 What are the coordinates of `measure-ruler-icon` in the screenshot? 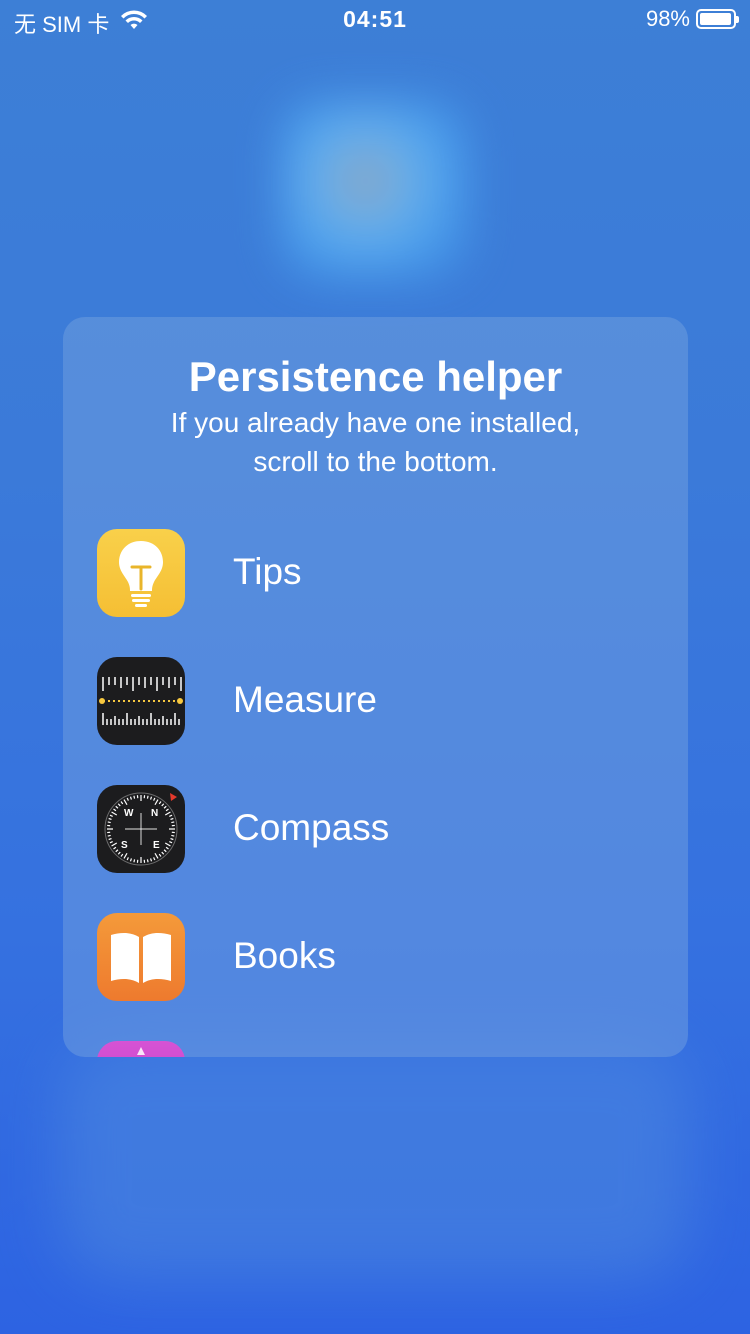 It's located at (141, 701).